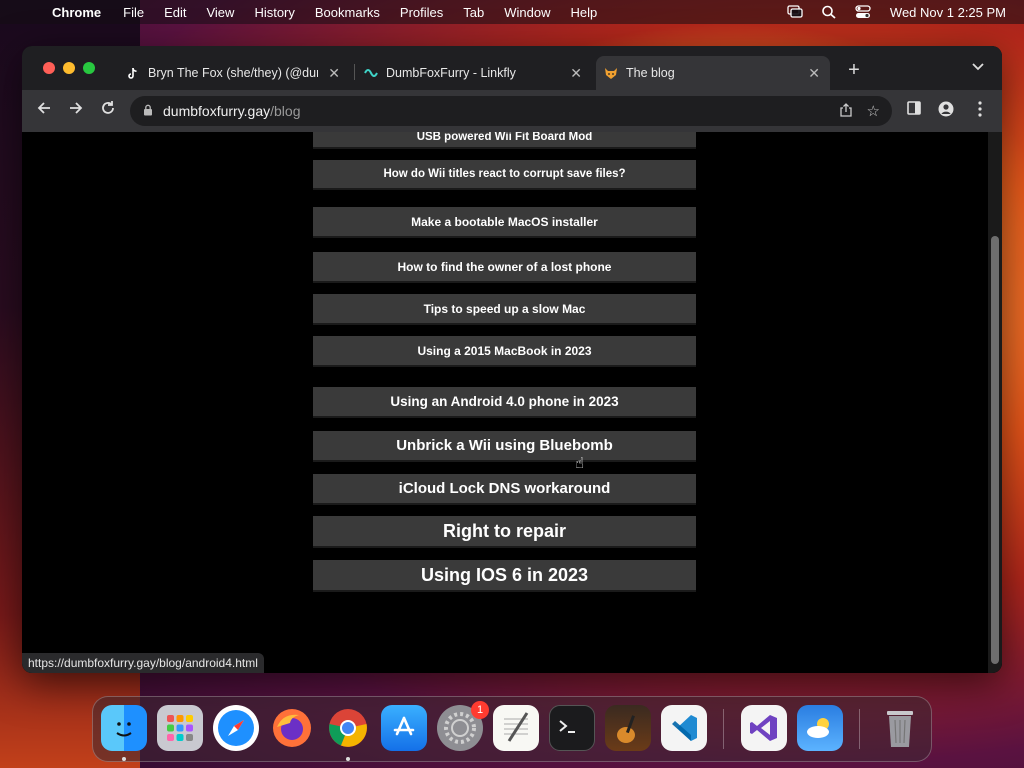  I want to click on menu-bookmarks: Bookmarks, so click(347, 12).